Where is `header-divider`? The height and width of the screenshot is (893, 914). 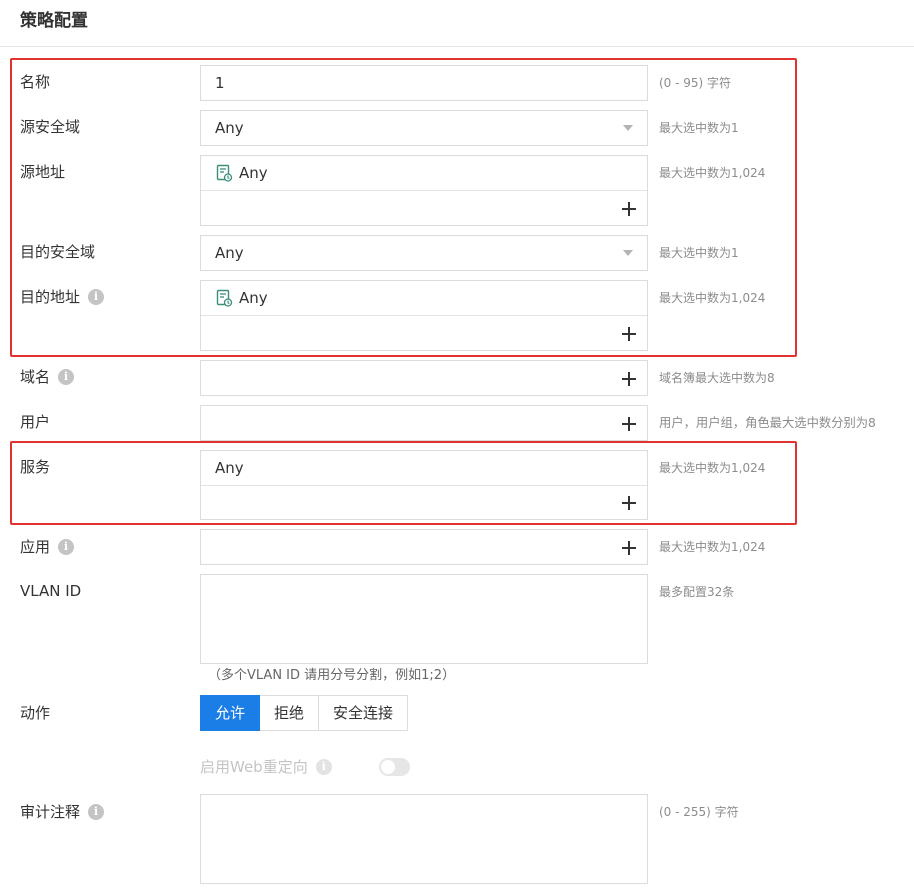 header-divider is located at coordinates (457, 46).